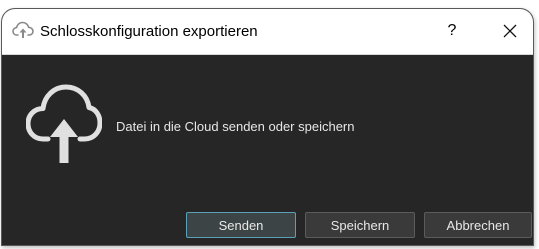  What do you see at coordinates (241, 225) in the screenshot?
I see `send-button: Senden` at bounding box center [241, 225].